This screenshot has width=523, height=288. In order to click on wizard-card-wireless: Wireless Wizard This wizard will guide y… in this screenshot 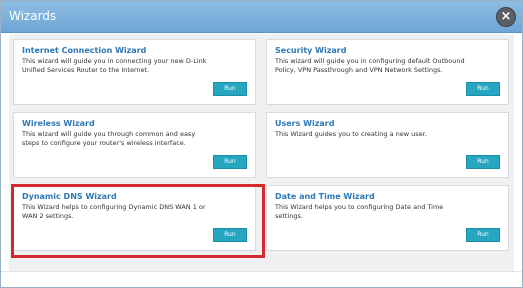, I will do `click(134, 145)`.